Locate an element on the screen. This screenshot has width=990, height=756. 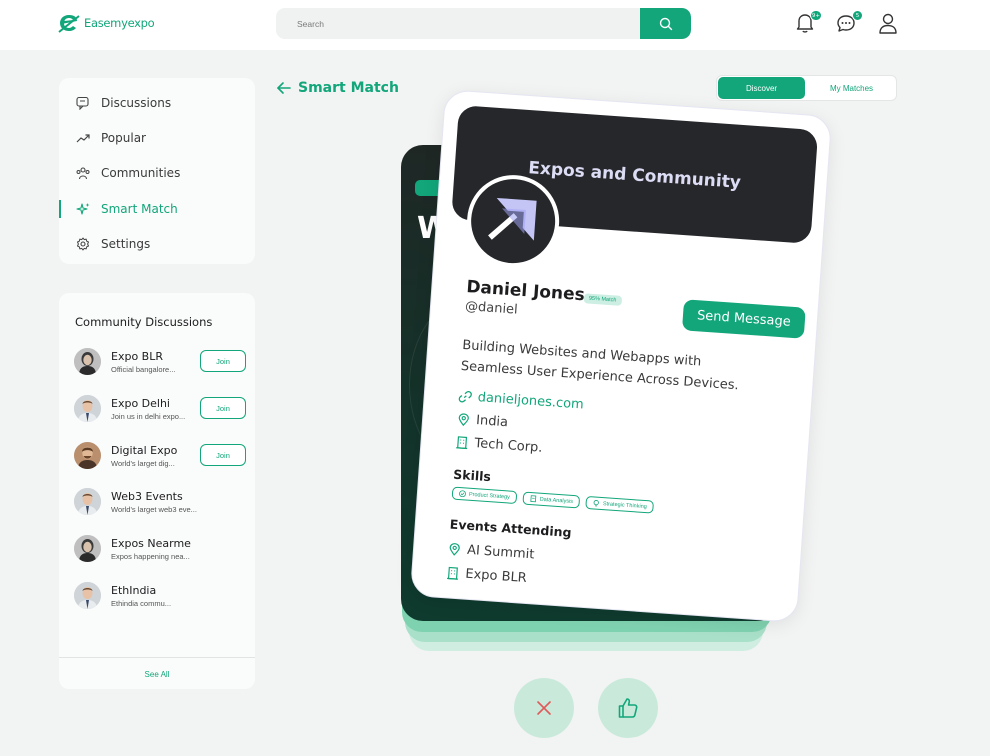
skill-chip: Data Analysis is located at coordinates (551, 500).